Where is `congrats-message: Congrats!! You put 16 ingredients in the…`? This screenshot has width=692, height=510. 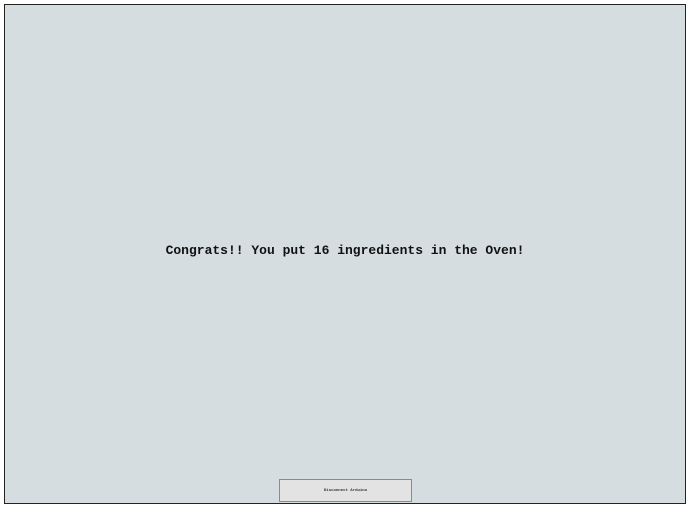
congrats-message: Congrats!! You put 16 ingredients in the… is located at coordinates (345, 250).